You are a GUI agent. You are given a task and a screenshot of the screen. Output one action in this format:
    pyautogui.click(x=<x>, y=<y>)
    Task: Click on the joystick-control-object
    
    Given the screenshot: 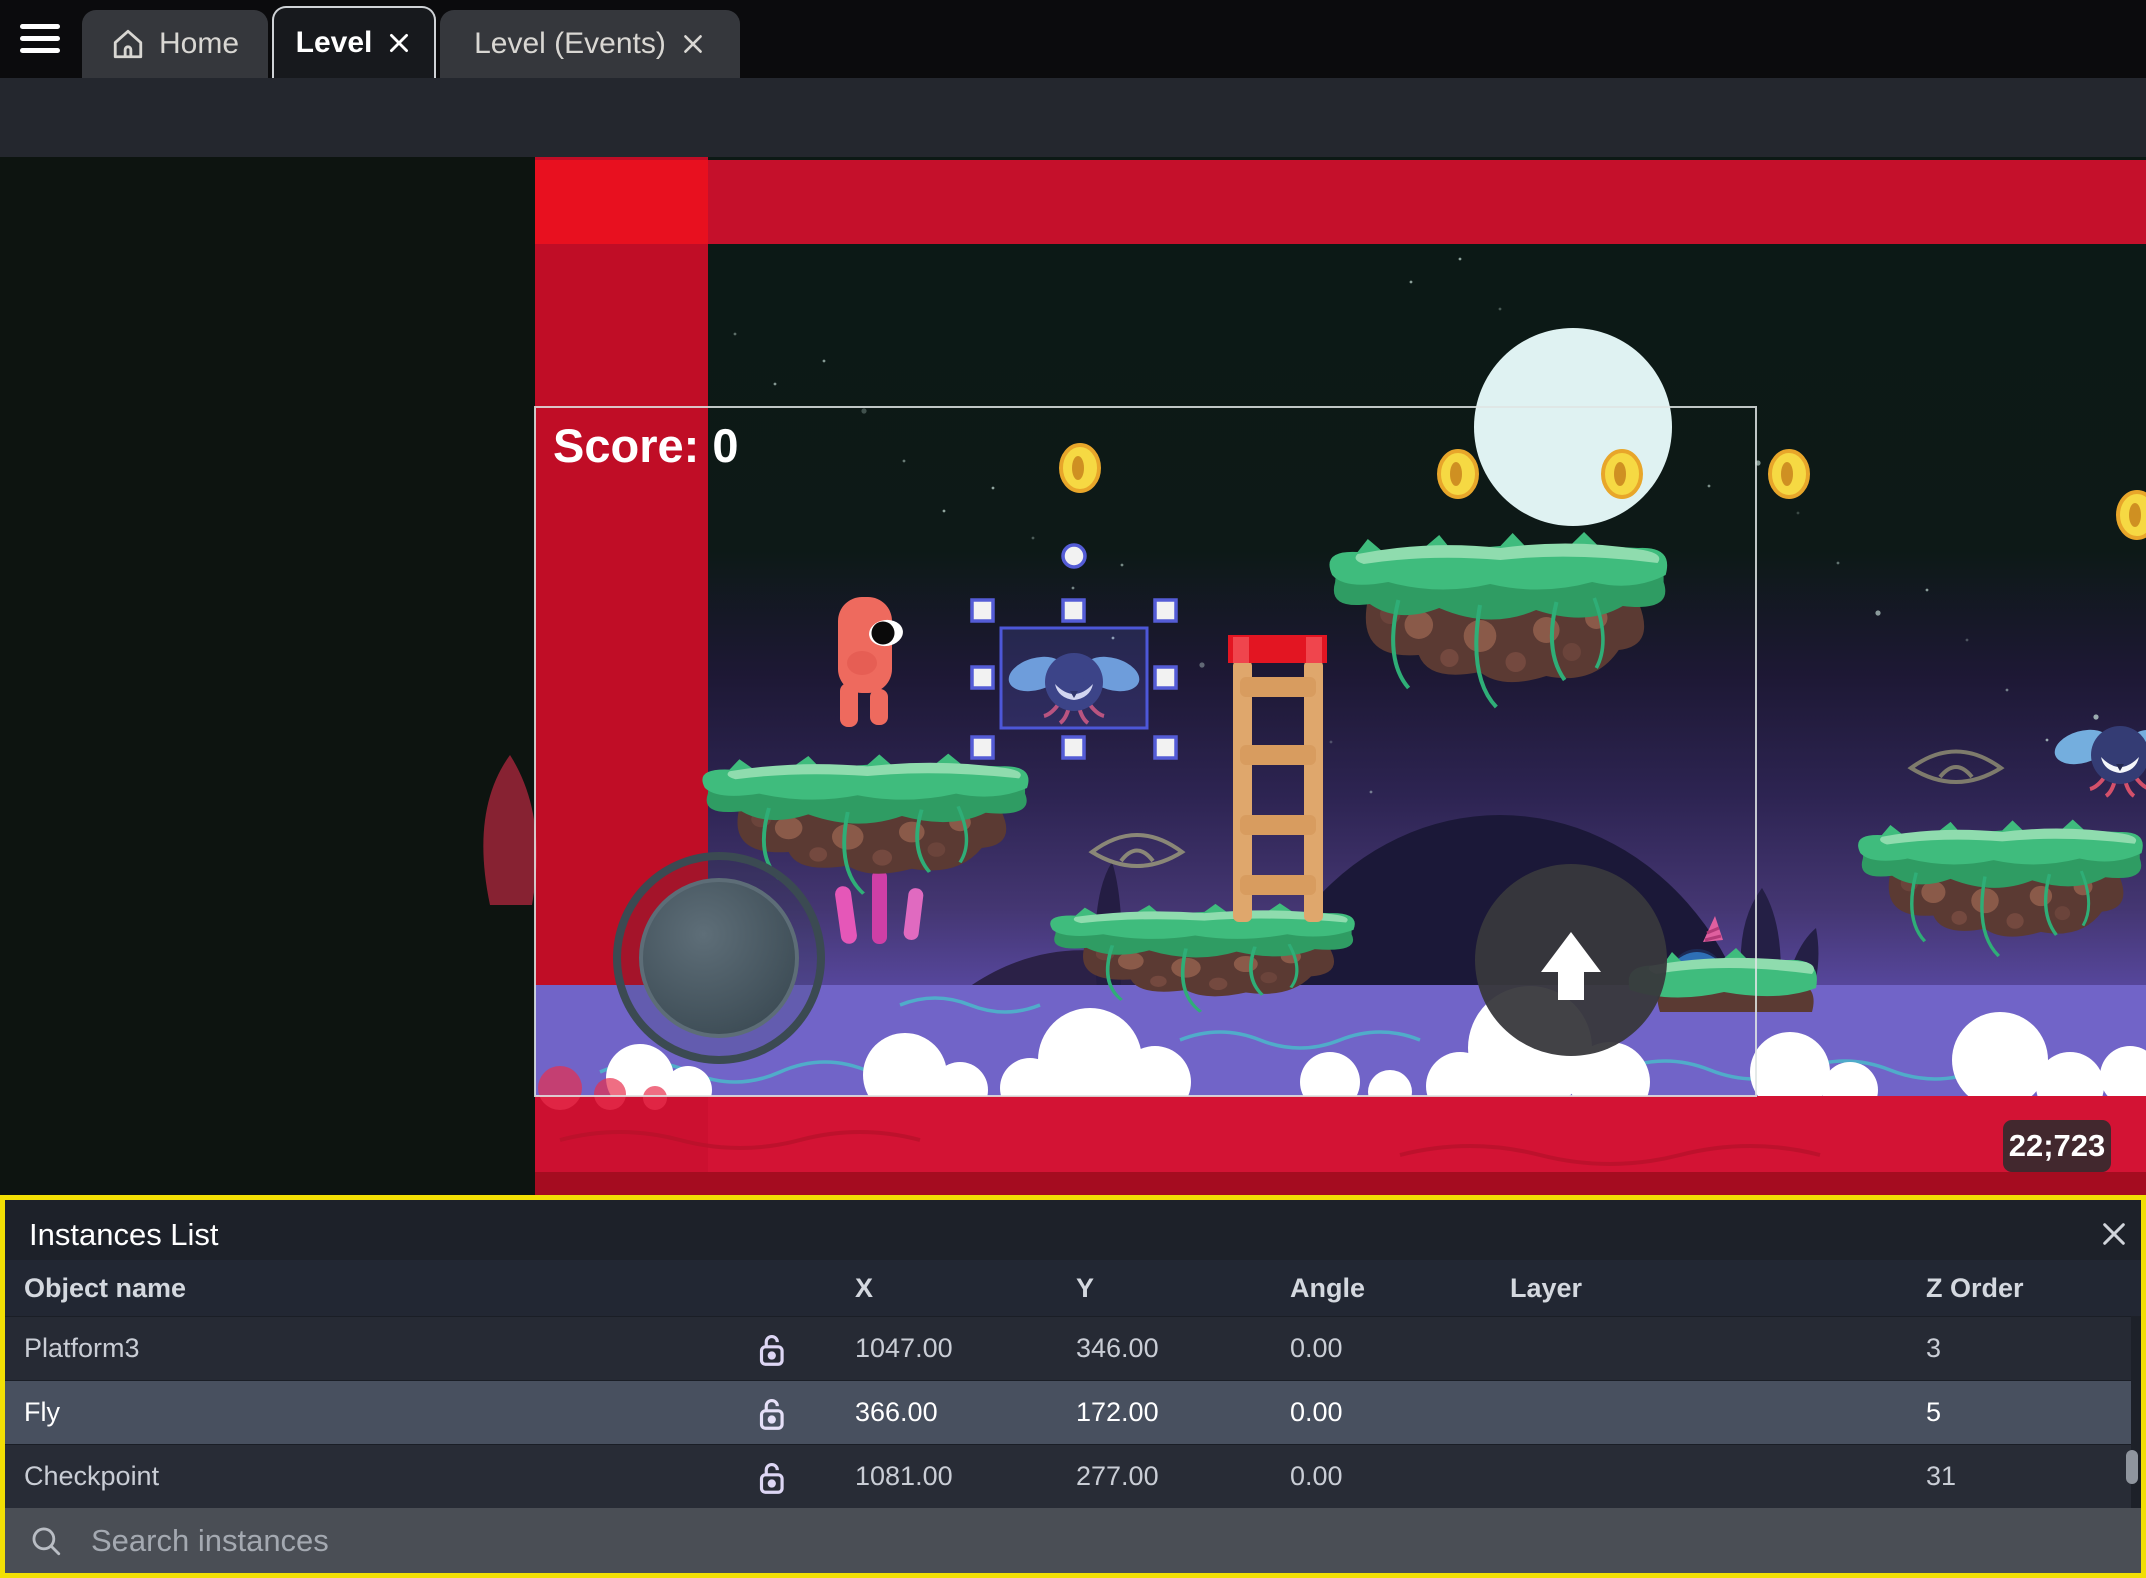 What is the action you would take?
    pyautogui.click(x=719, y=958)
    